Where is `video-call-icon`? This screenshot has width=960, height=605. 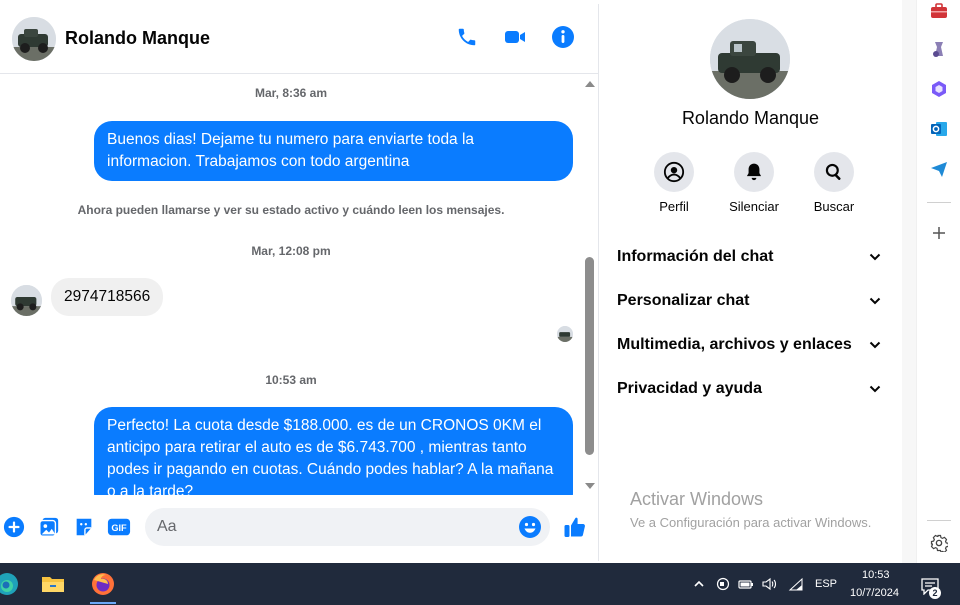 video-call-icon is located at coordinates (515, 37).